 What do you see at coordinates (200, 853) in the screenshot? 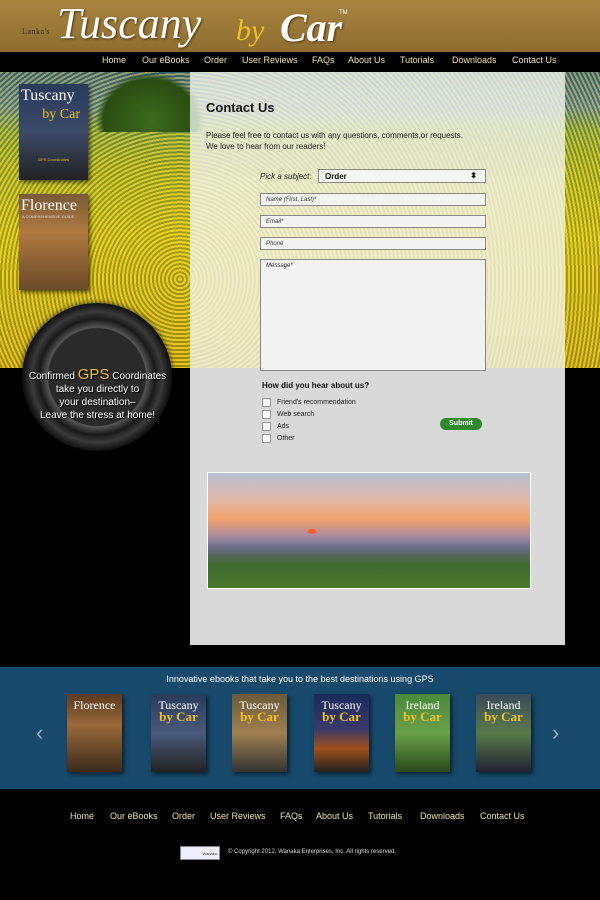
I see `wanaka-logo: Wanaka` at bounding box center [200, 853].